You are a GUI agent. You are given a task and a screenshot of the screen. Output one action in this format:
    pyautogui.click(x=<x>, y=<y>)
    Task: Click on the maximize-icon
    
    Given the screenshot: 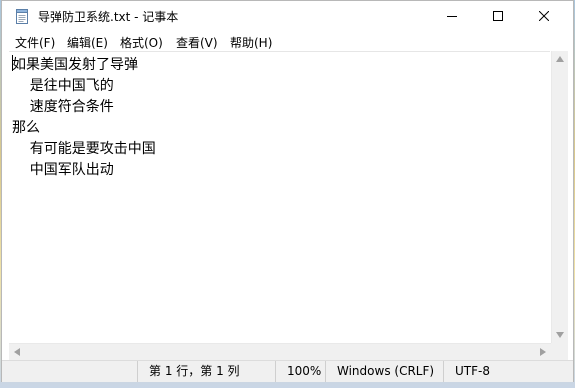 What is the action you would take?
    pyautogui.click(x=498, y=16)
    